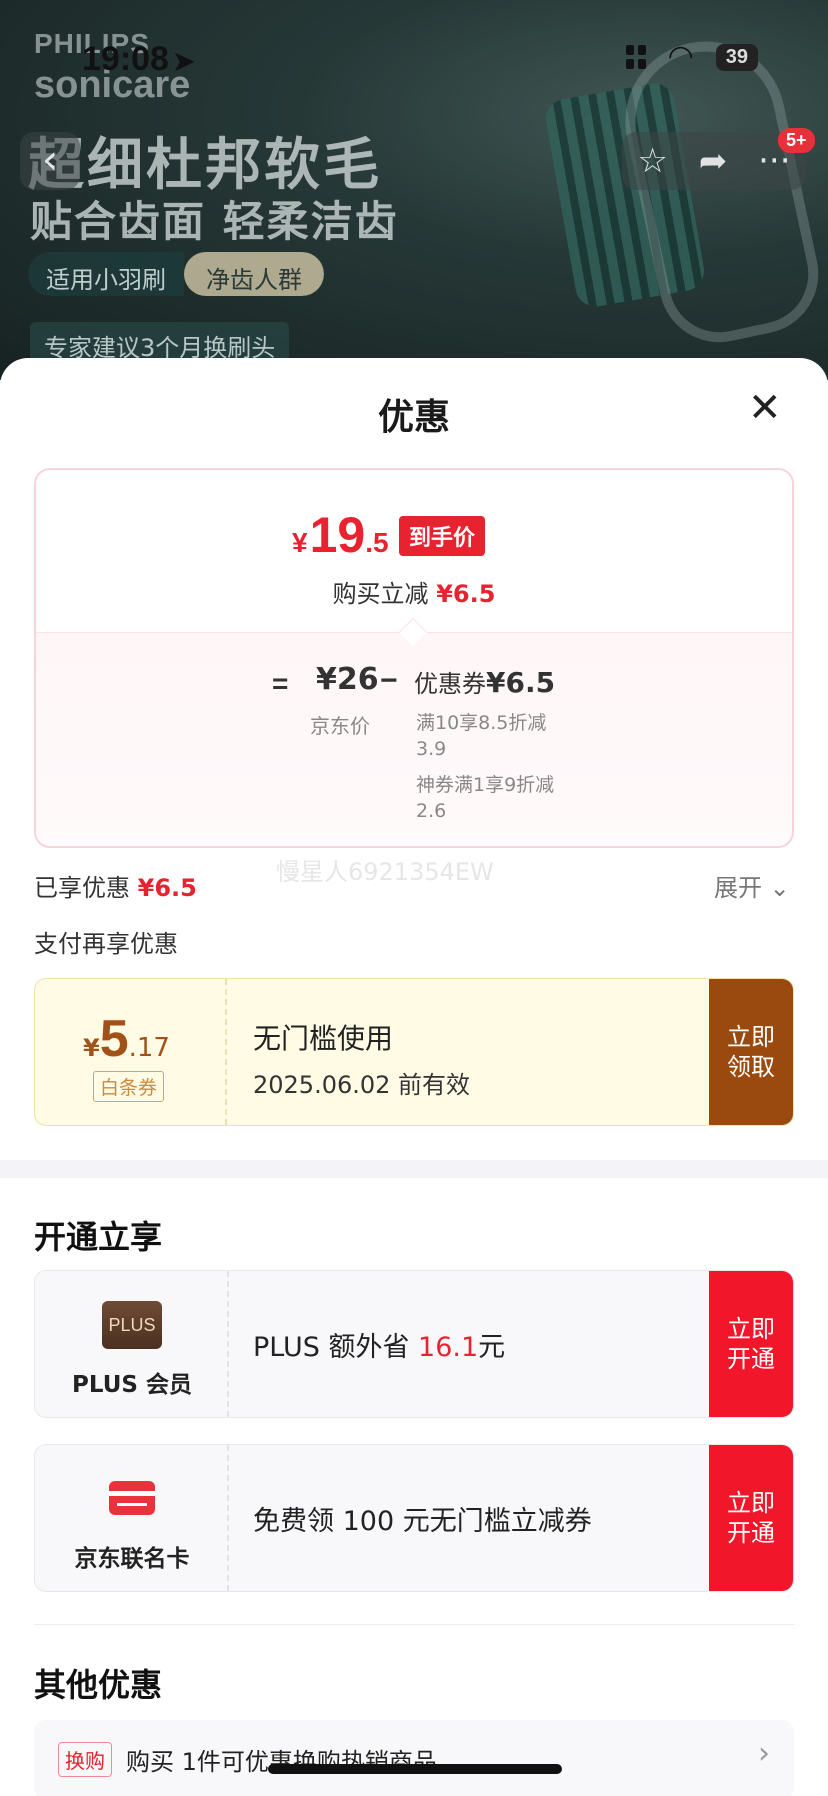 This screenshot has height=1796, width=828. Describe the element at coordinates (481, 736) in the screenshot. I see `coupon-detail: 满10享8.5折减3.9` at that location.